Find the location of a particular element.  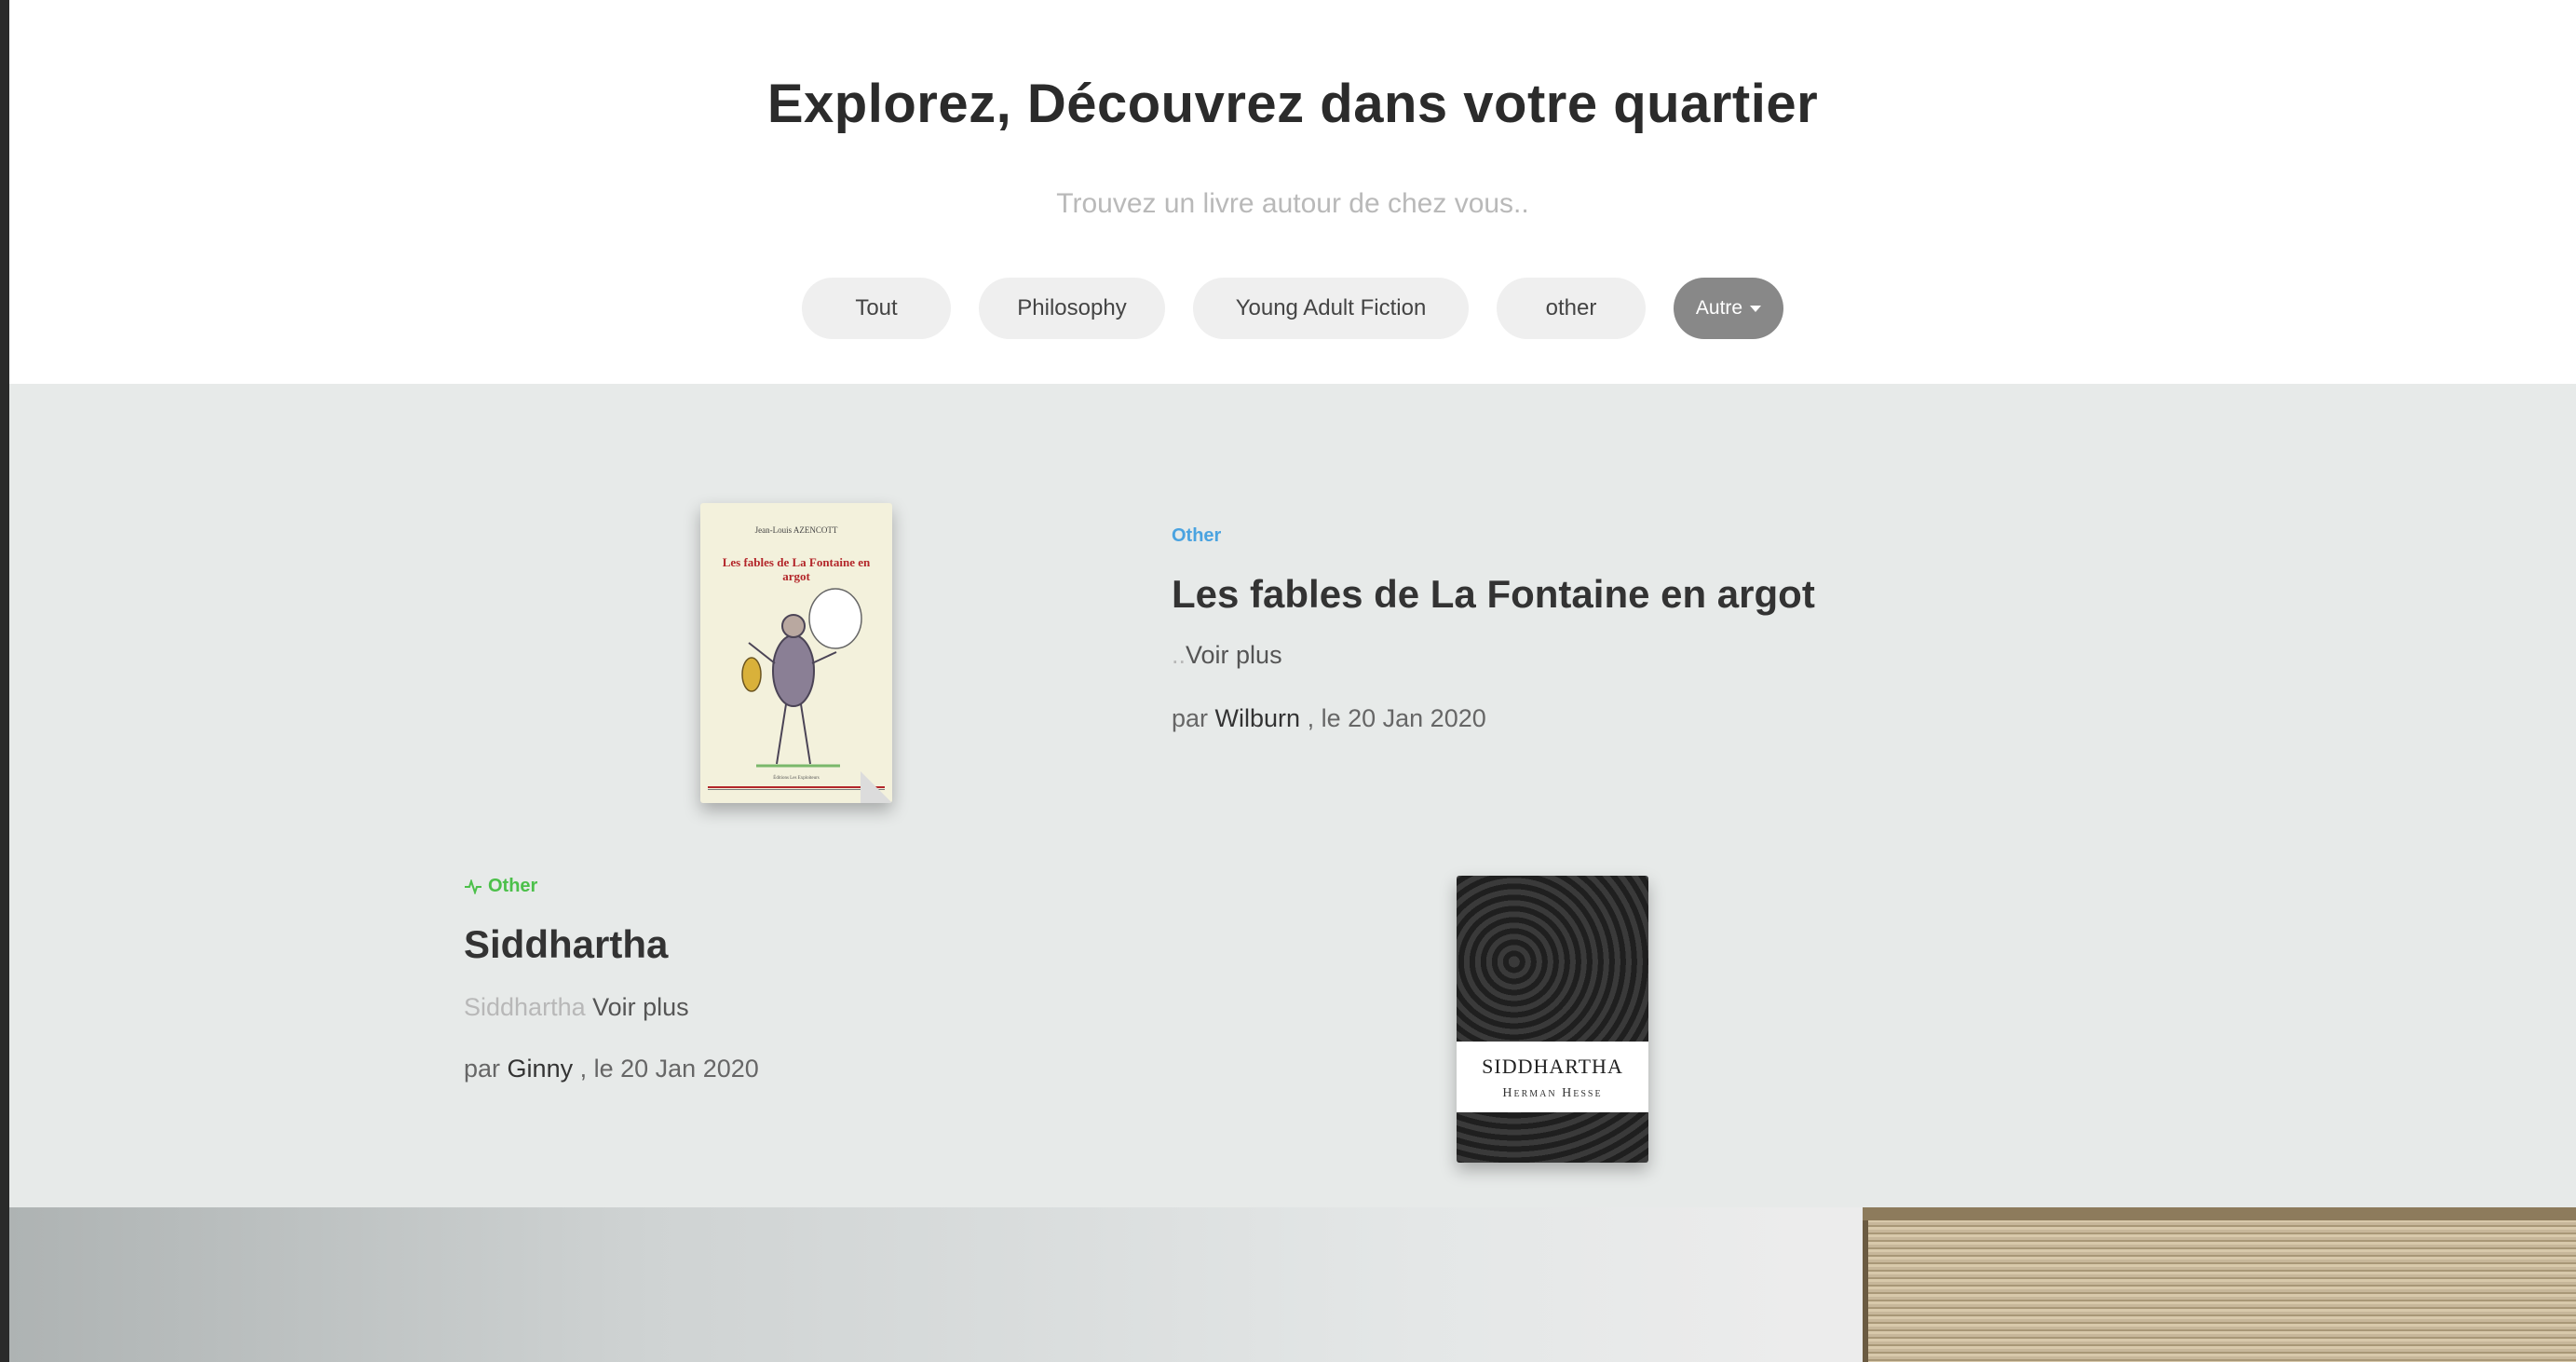

caret-down-icon is located at coordinates (1756, 308).